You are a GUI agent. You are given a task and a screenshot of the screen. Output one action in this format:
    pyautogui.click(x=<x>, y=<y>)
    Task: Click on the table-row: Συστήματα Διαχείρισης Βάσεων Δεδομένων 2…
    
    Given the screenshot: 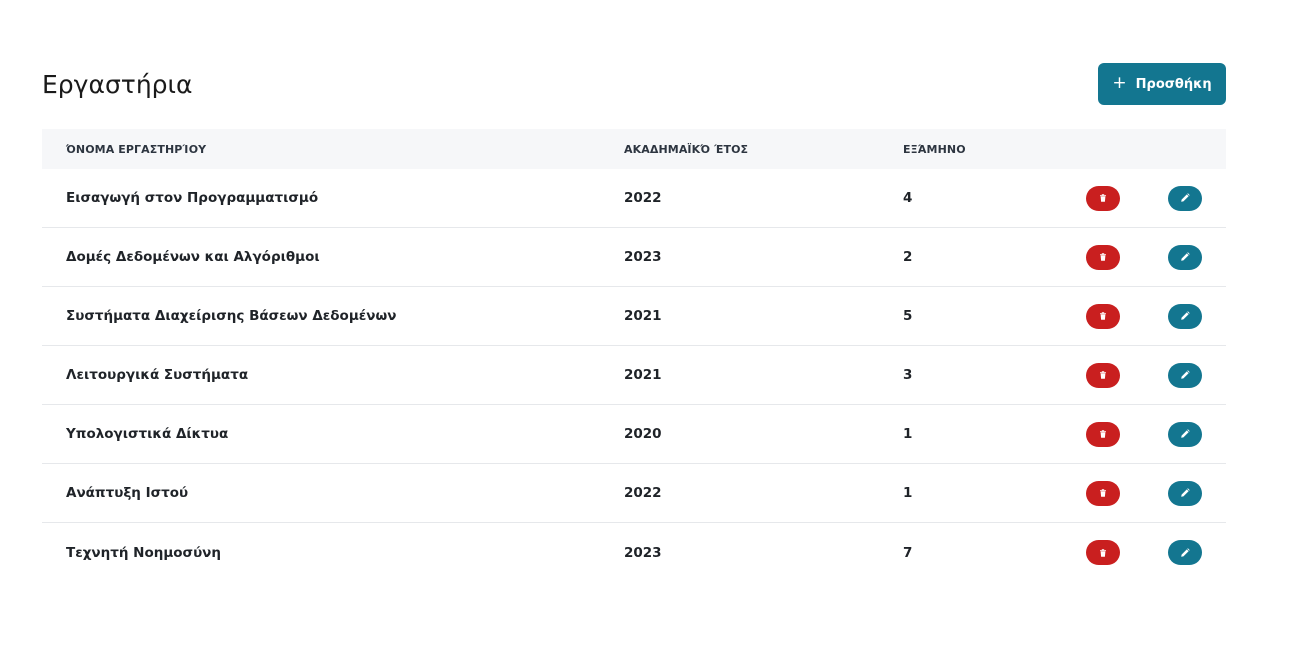 What is the action you would take?
    pyautogui.click(x=634, y=316)
    